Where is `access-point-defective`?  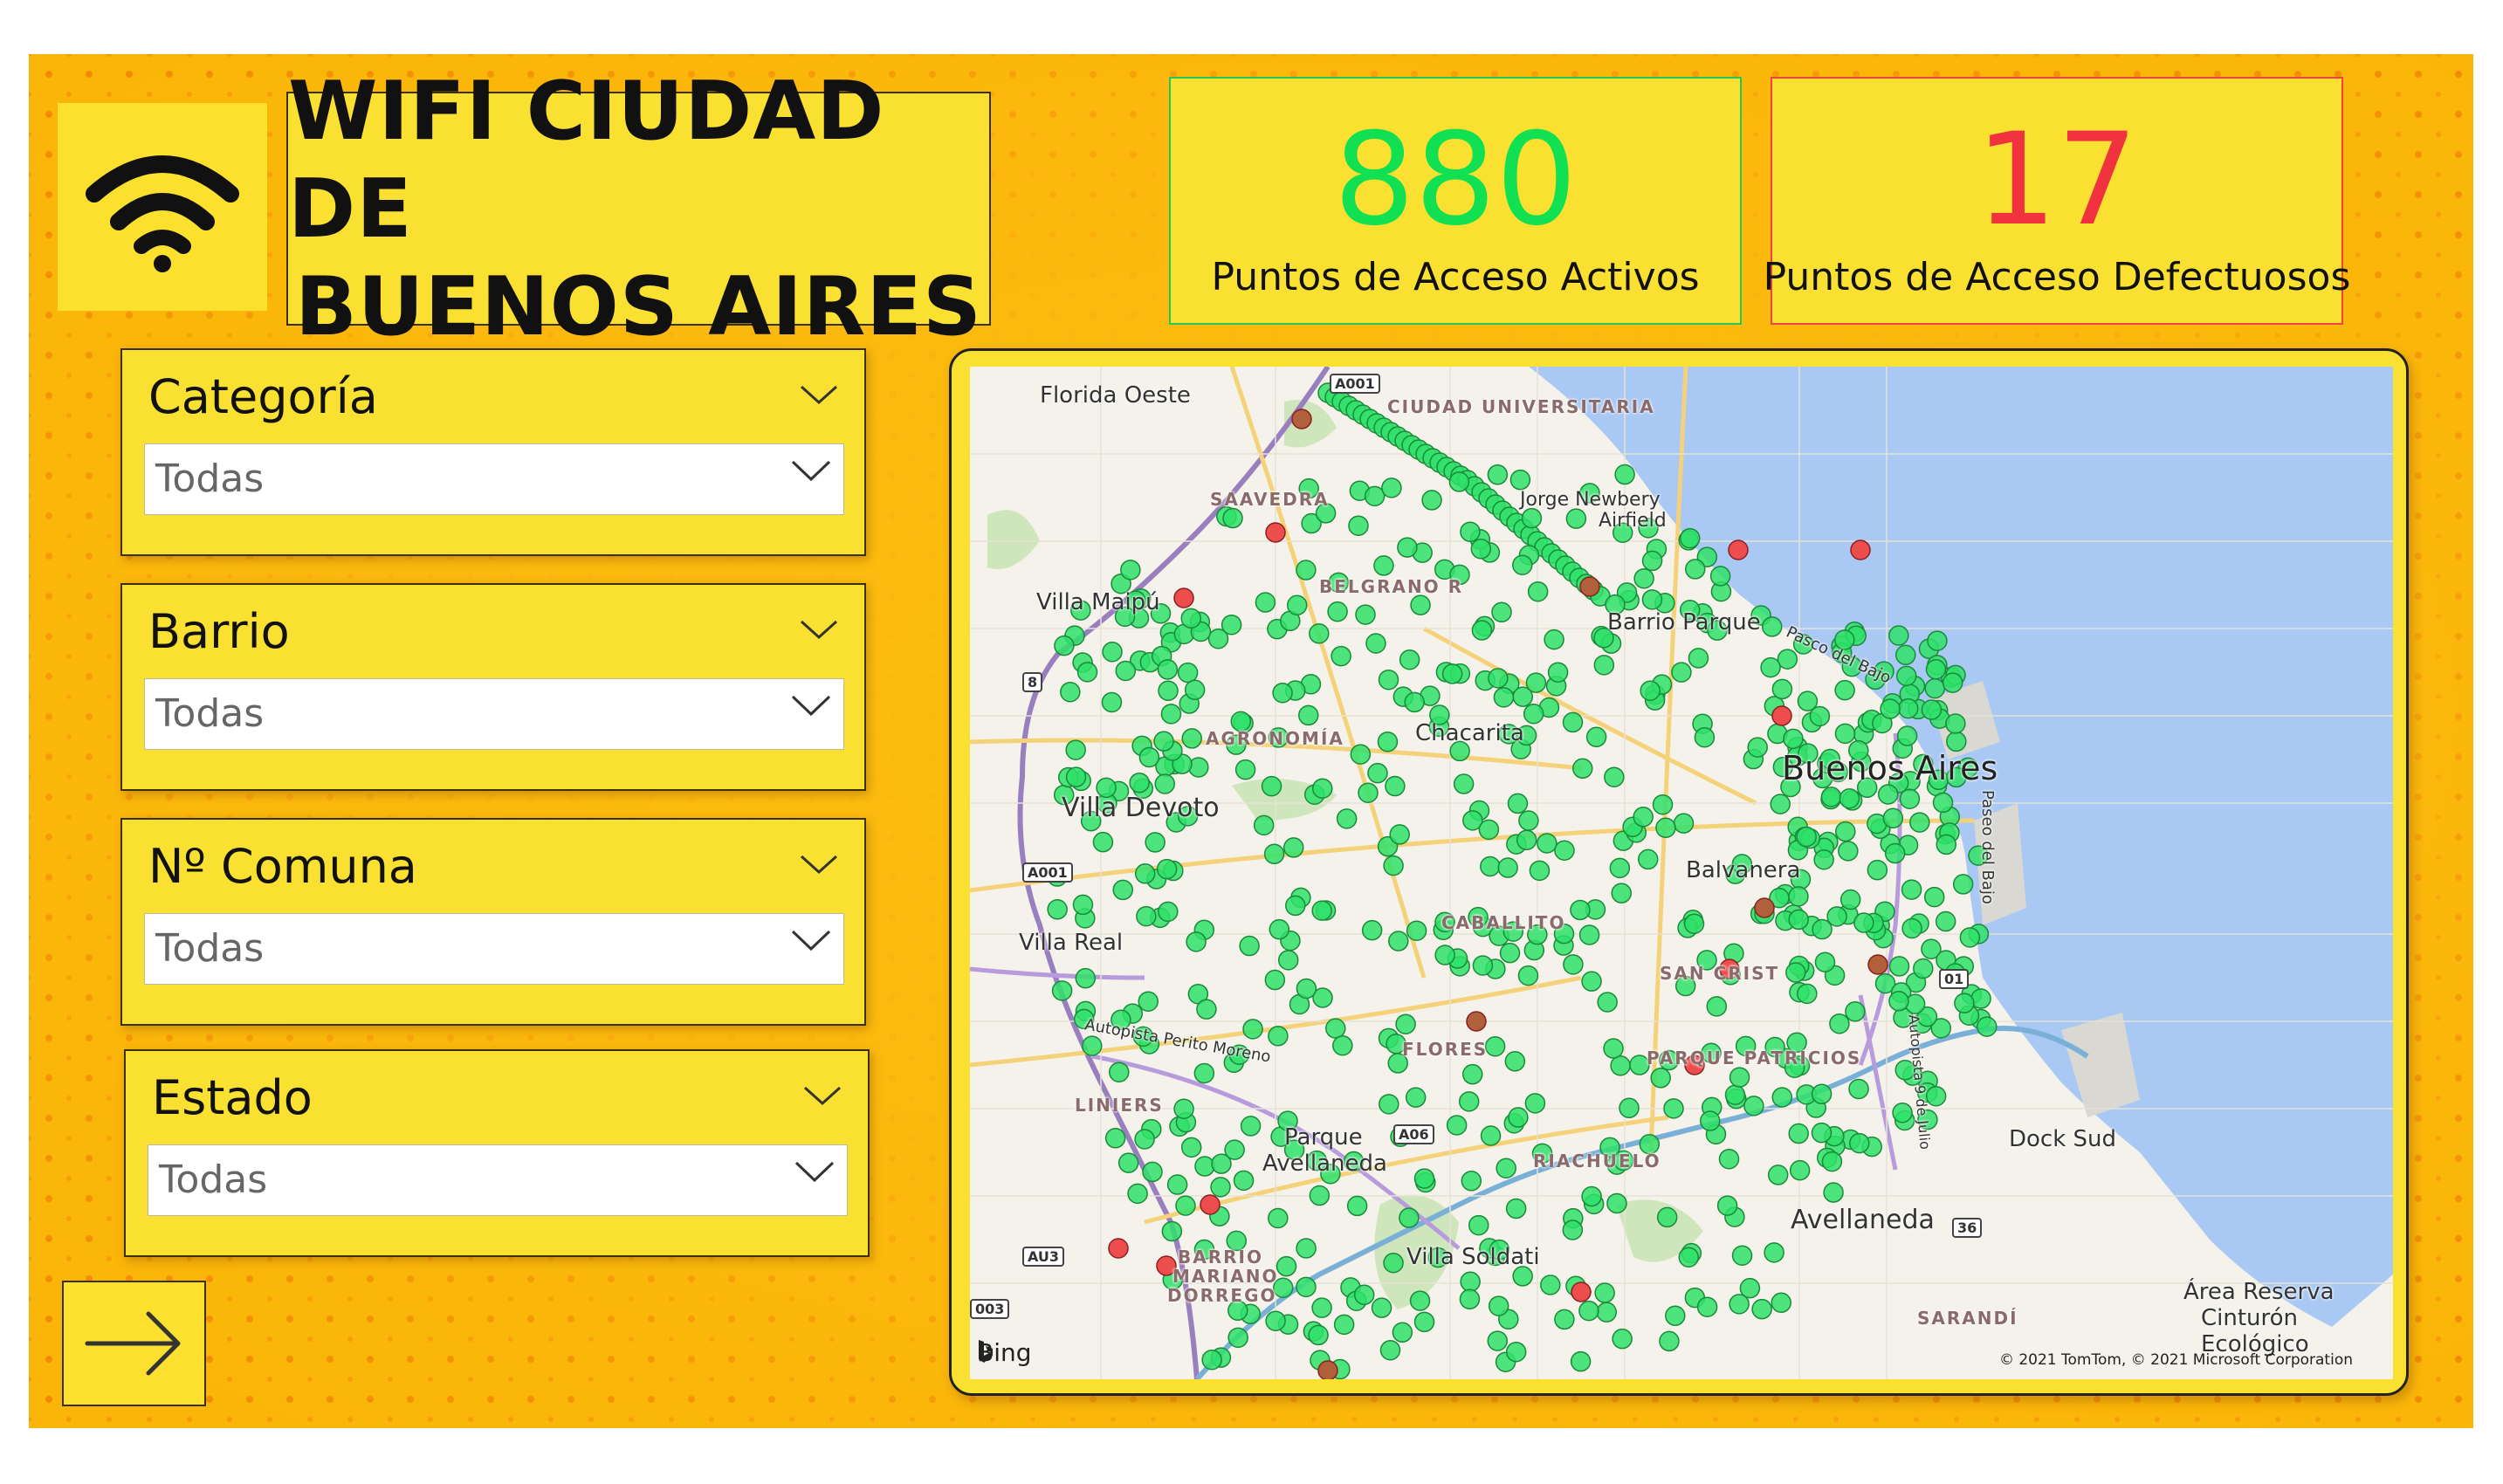 access-point-defective is located at coordinates (1738, 550).